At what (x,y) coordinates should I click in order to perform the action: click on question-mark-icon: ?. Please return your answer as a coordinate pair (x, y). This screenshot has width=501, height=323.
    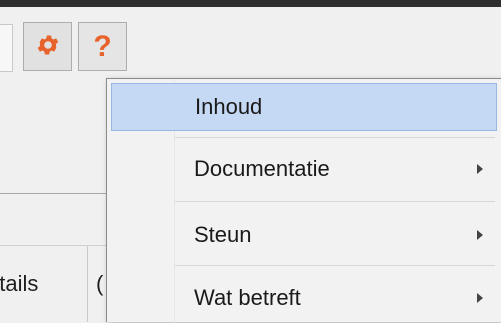
    Looking at the image, I should click on (102, 46).